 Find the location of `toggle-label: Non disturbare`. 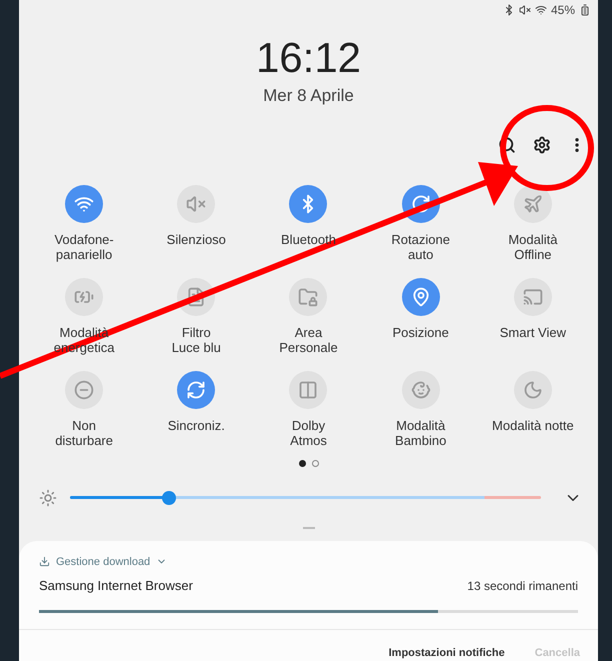

toggle-label: Non disturbare is located at coordinates (84, 433).